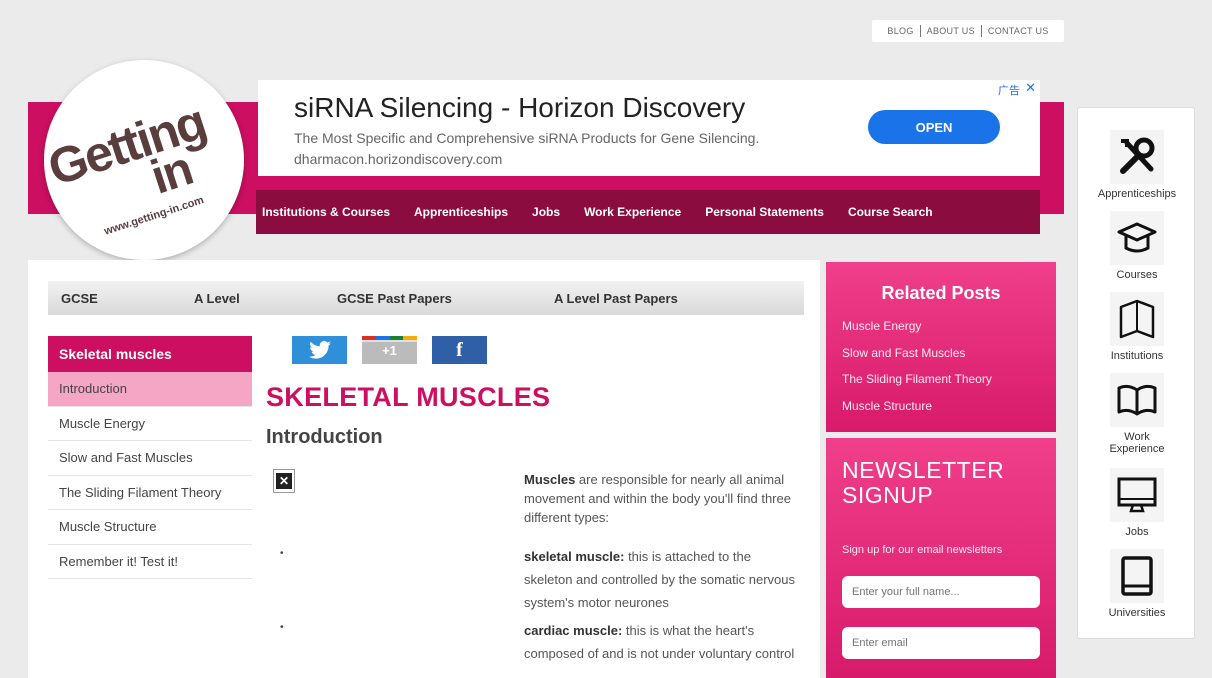  I want to click on twitter-share-button, so click(319, 350).